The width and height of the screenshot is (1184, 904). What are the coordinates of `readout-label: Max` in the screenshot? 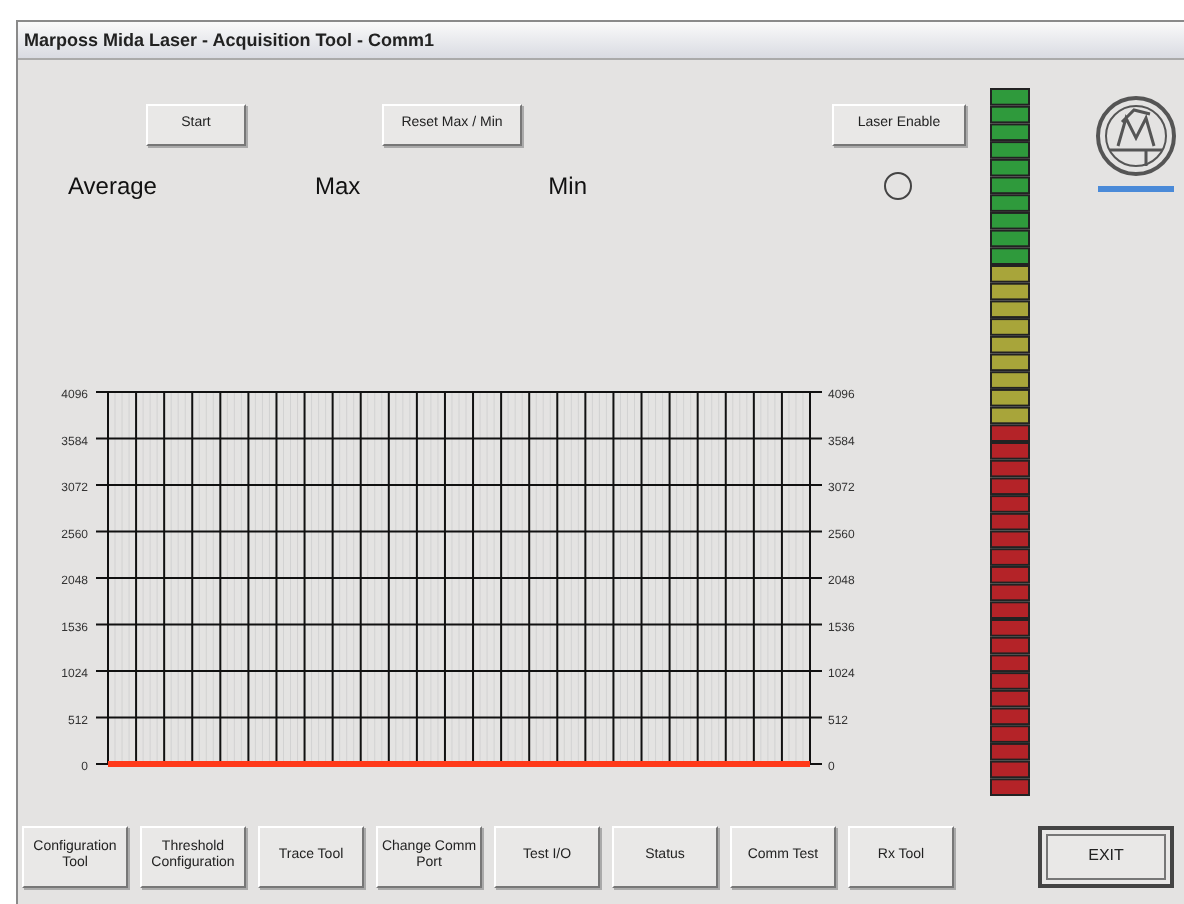 It's located at (337, 186).